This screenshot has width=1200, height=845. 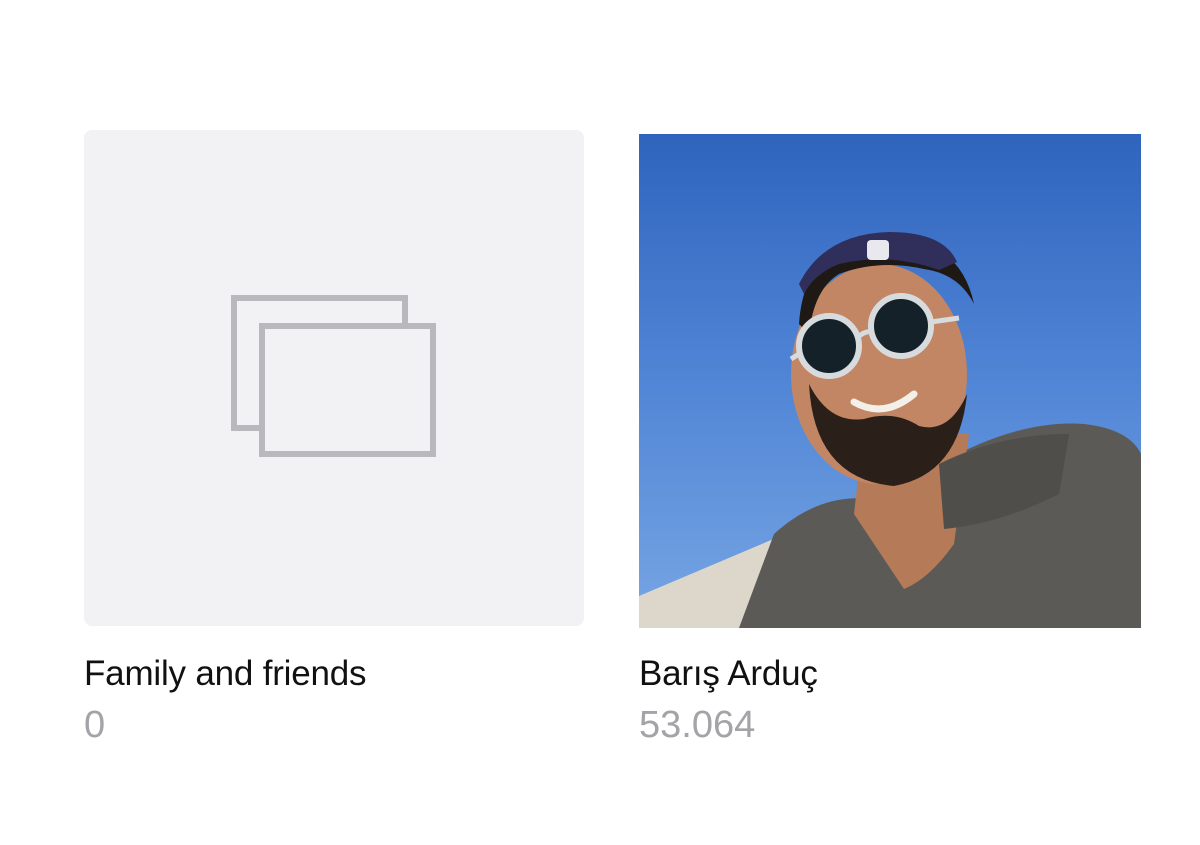 I want to click on album-title: Family and friends, so click(x=225, y=673).